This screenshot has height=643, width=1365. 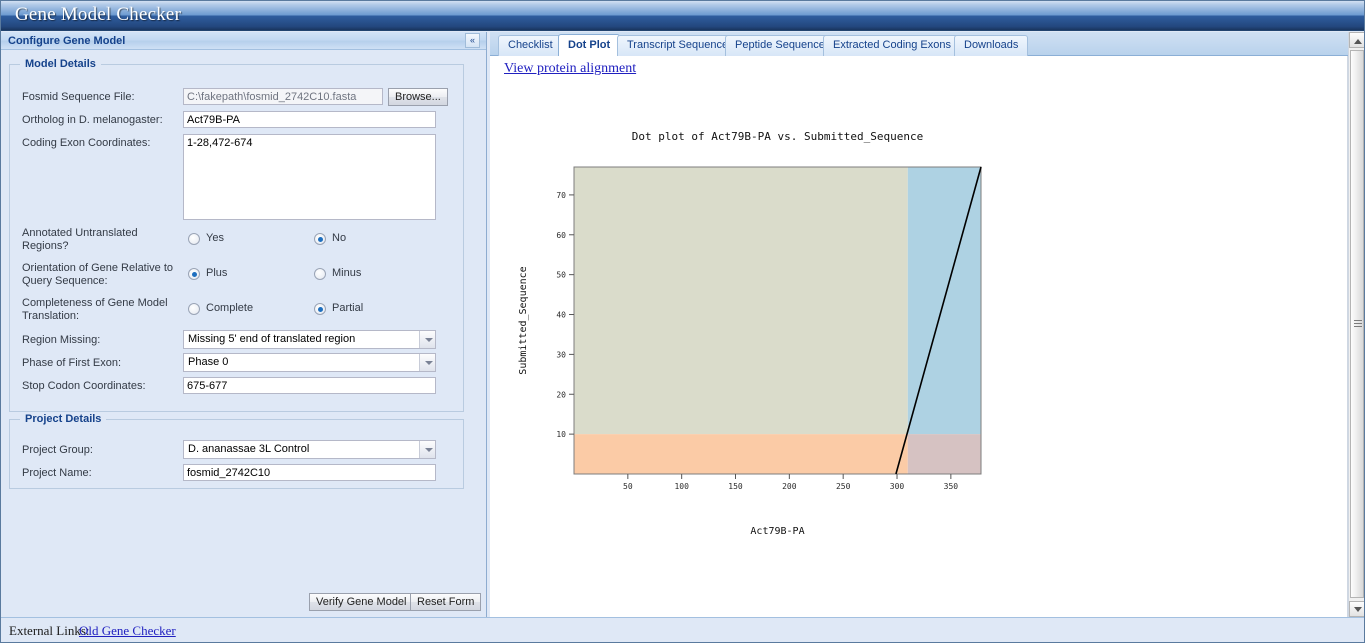 I want to click on window-title: Gene Model Checker, so click(x=98, y=14).